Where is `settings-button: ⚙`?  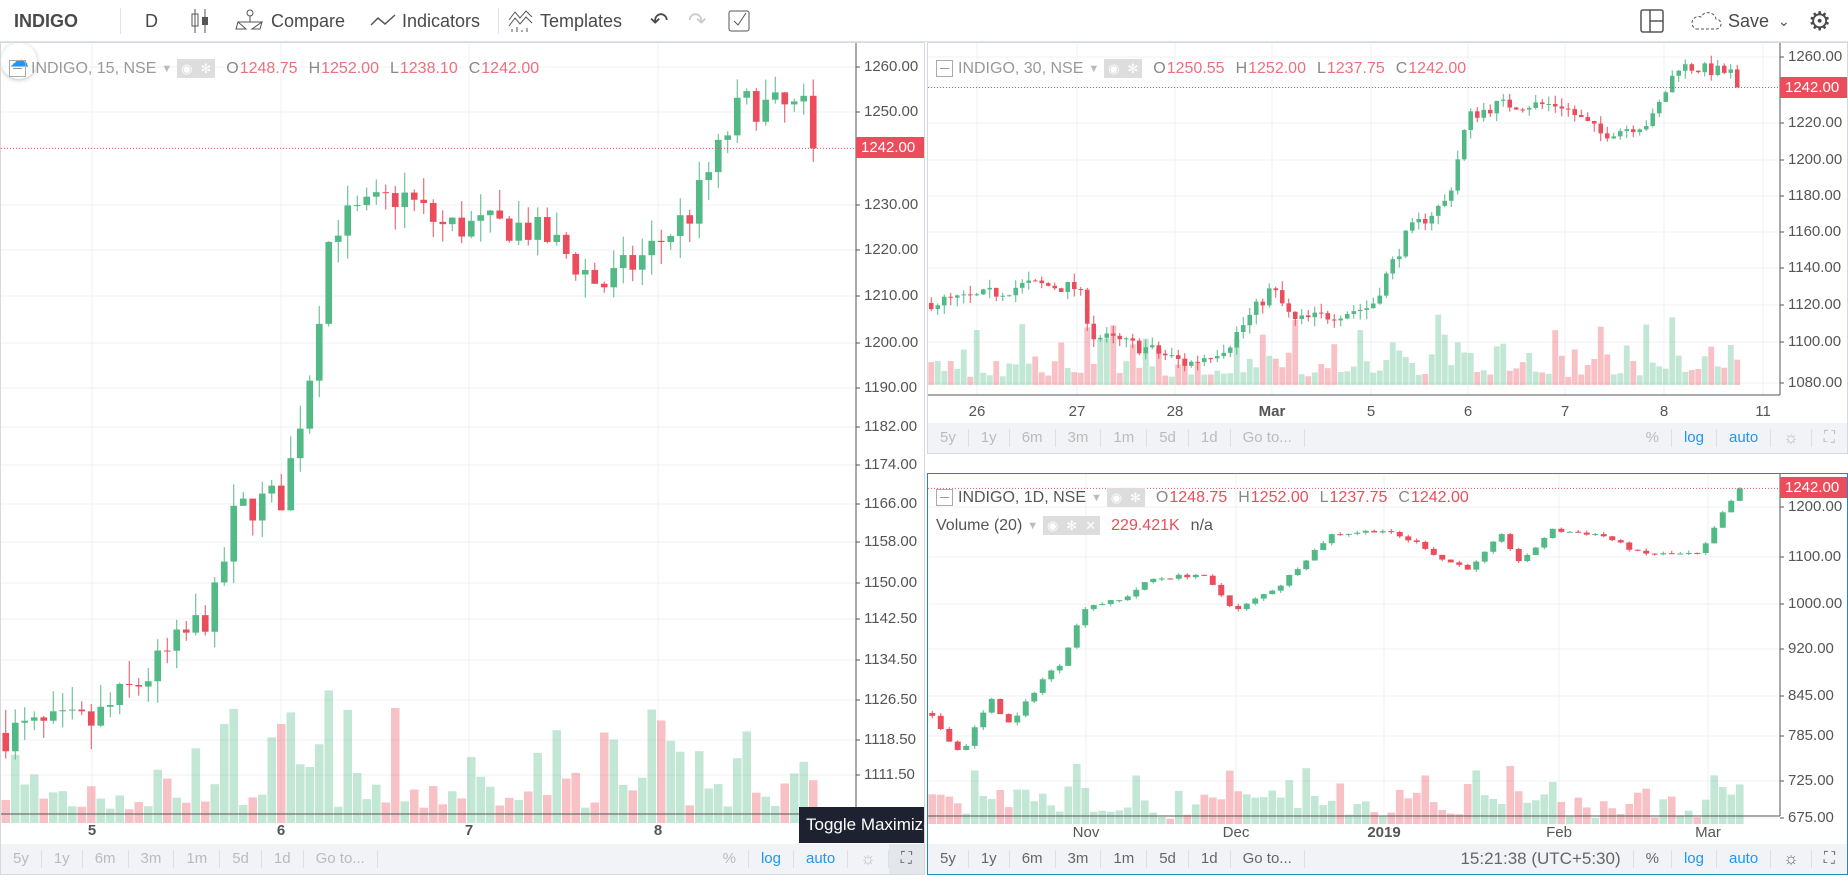 settings-button: ⚙ is located at coordinates (1819, 21).